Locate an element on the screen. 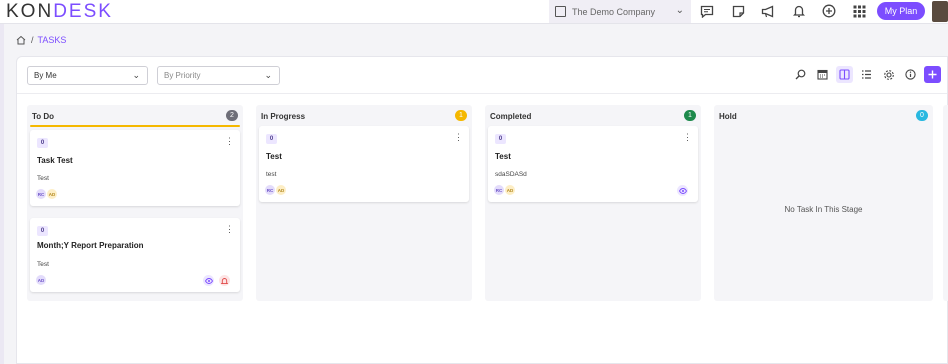  column-title: To Do is located at coordinates (43, 116).